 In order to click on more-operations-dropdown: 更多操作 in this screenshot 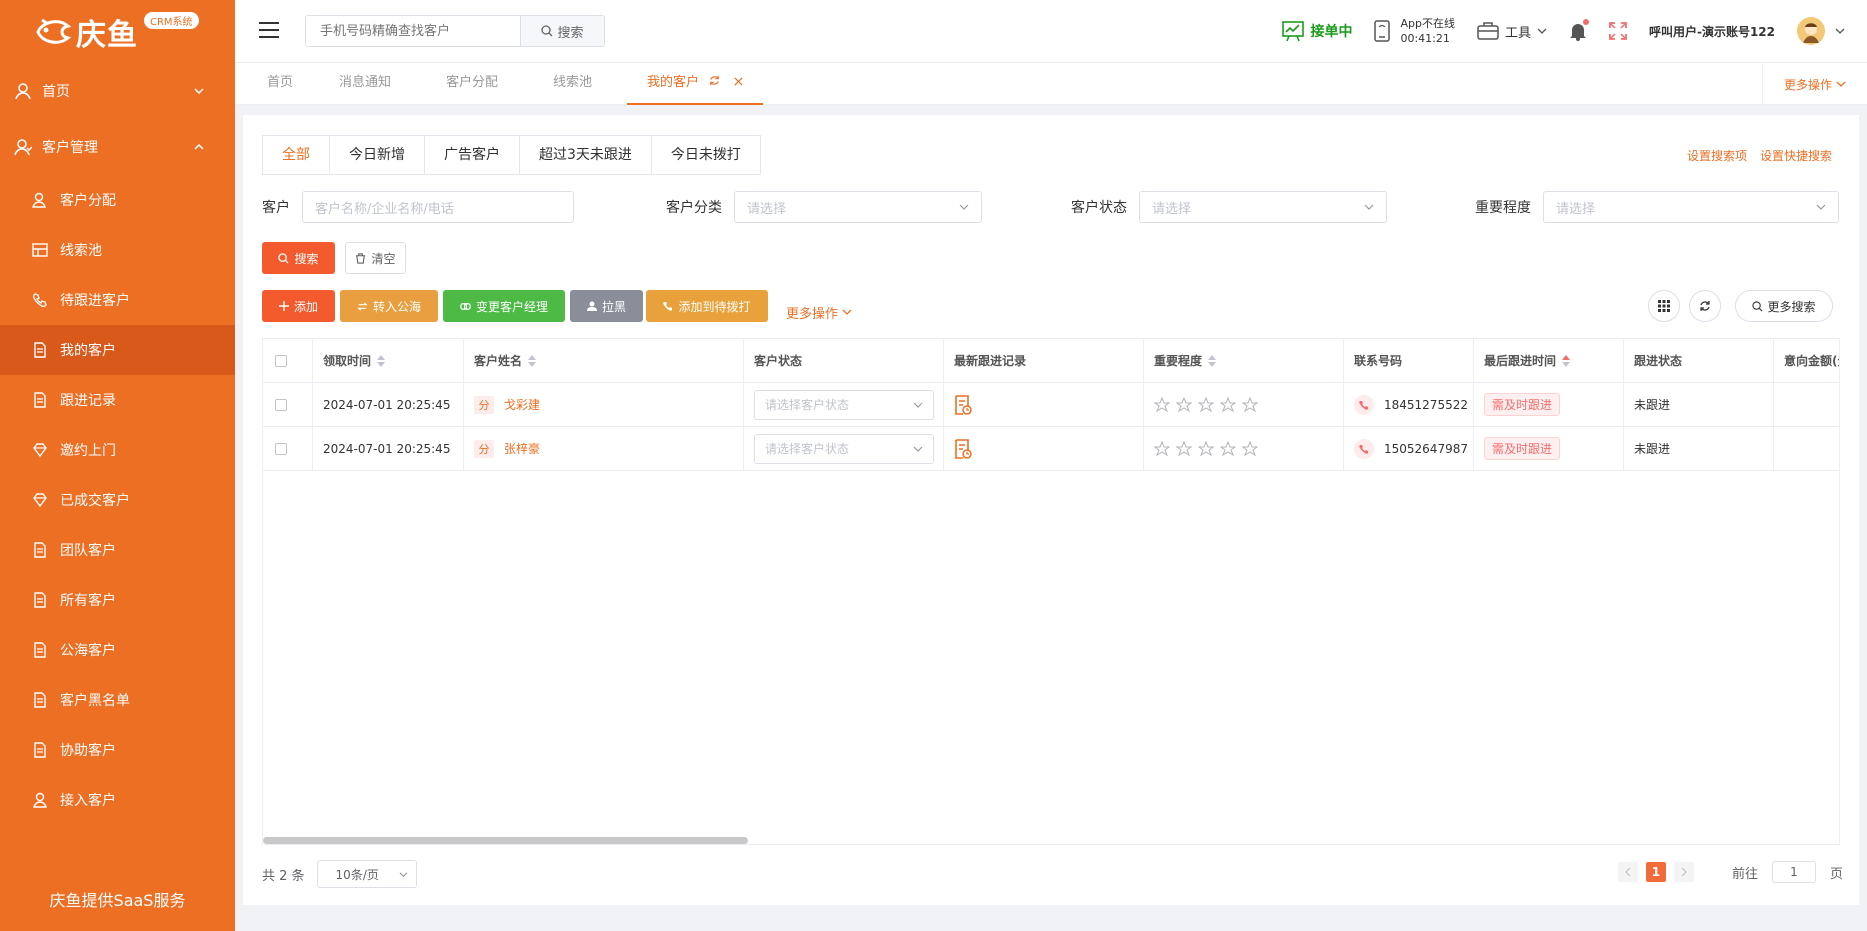, I will do `click(819, 312)`.